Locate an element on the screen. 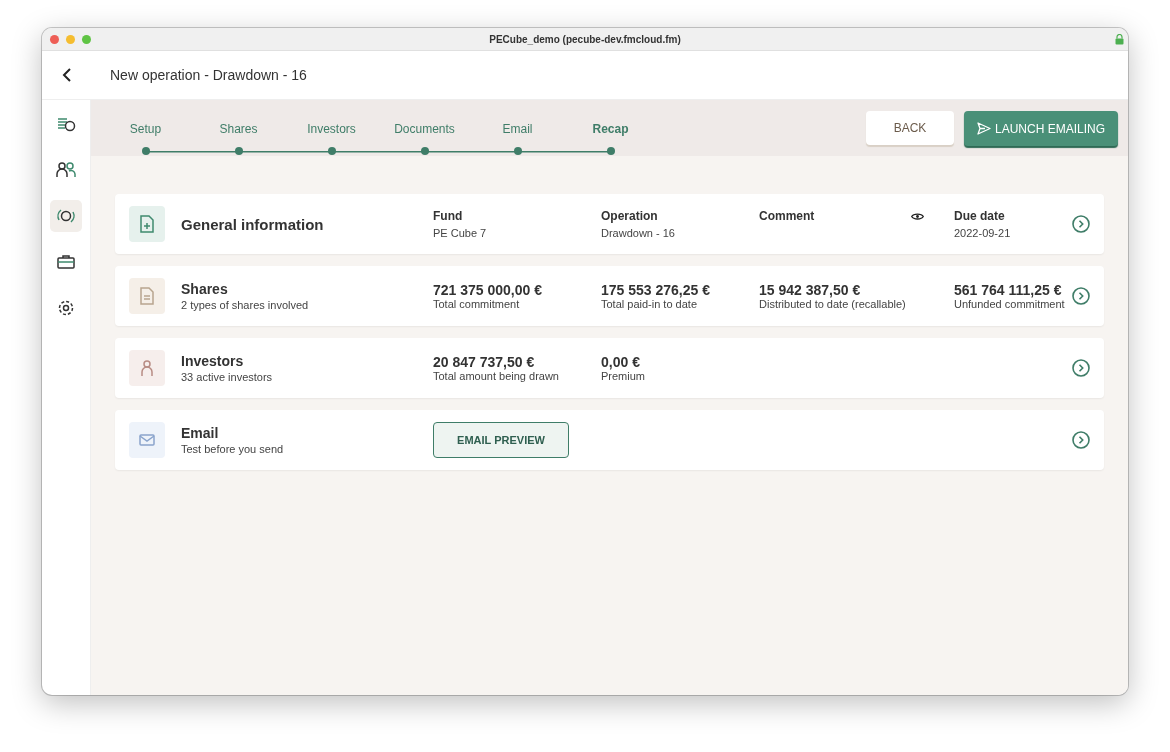 The width and height of the screenshot is (1170, 752). field-label: Comment is located at coordinates (787, 216).